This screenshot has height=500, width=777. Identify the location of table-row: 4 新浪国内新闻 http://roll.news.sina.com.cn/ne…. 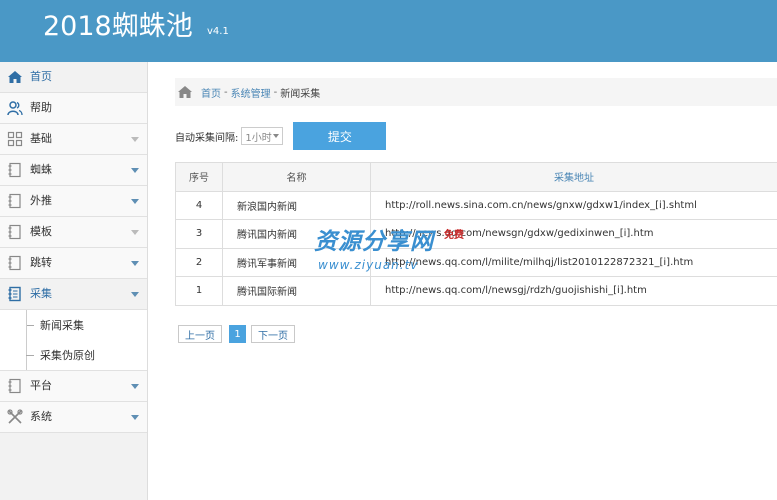
(476, 205).